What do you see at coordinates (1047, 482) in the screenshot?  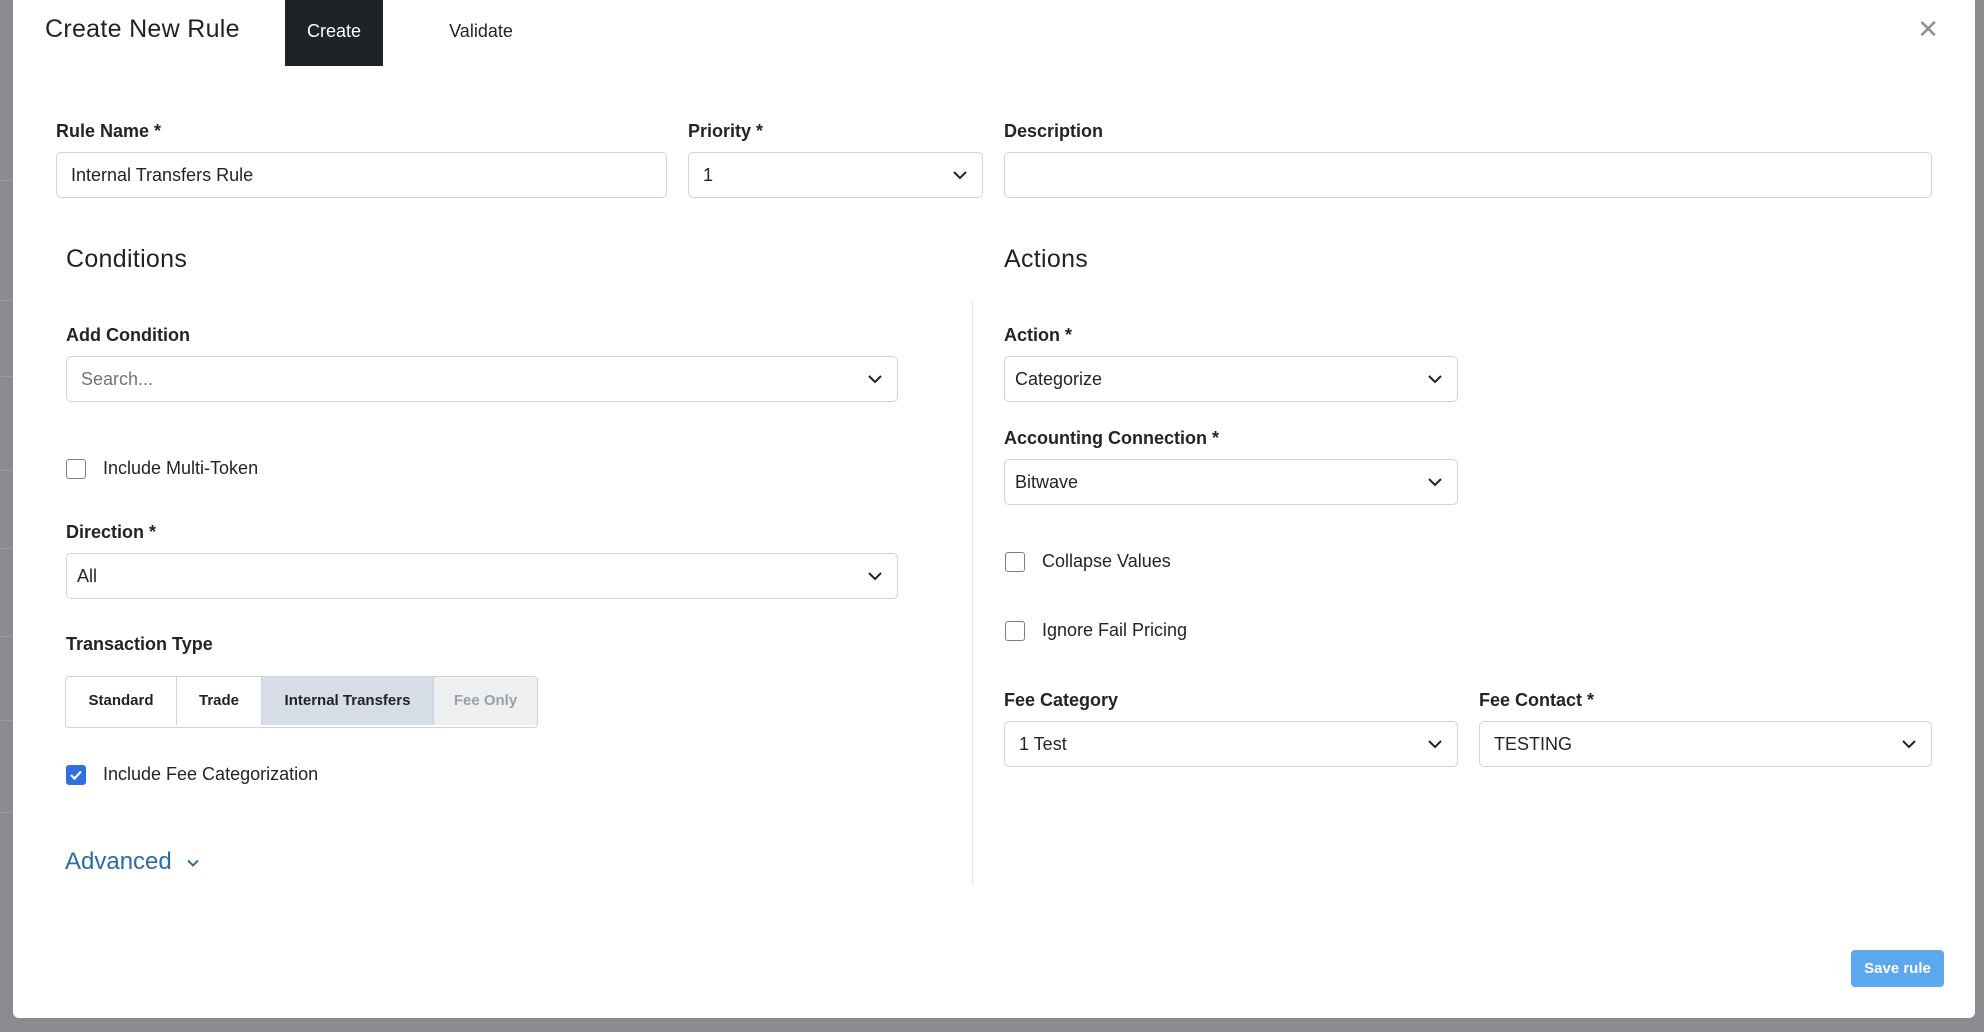 I see `accounting-connection-value: Bitwave` at bounding box center [1047, 482].